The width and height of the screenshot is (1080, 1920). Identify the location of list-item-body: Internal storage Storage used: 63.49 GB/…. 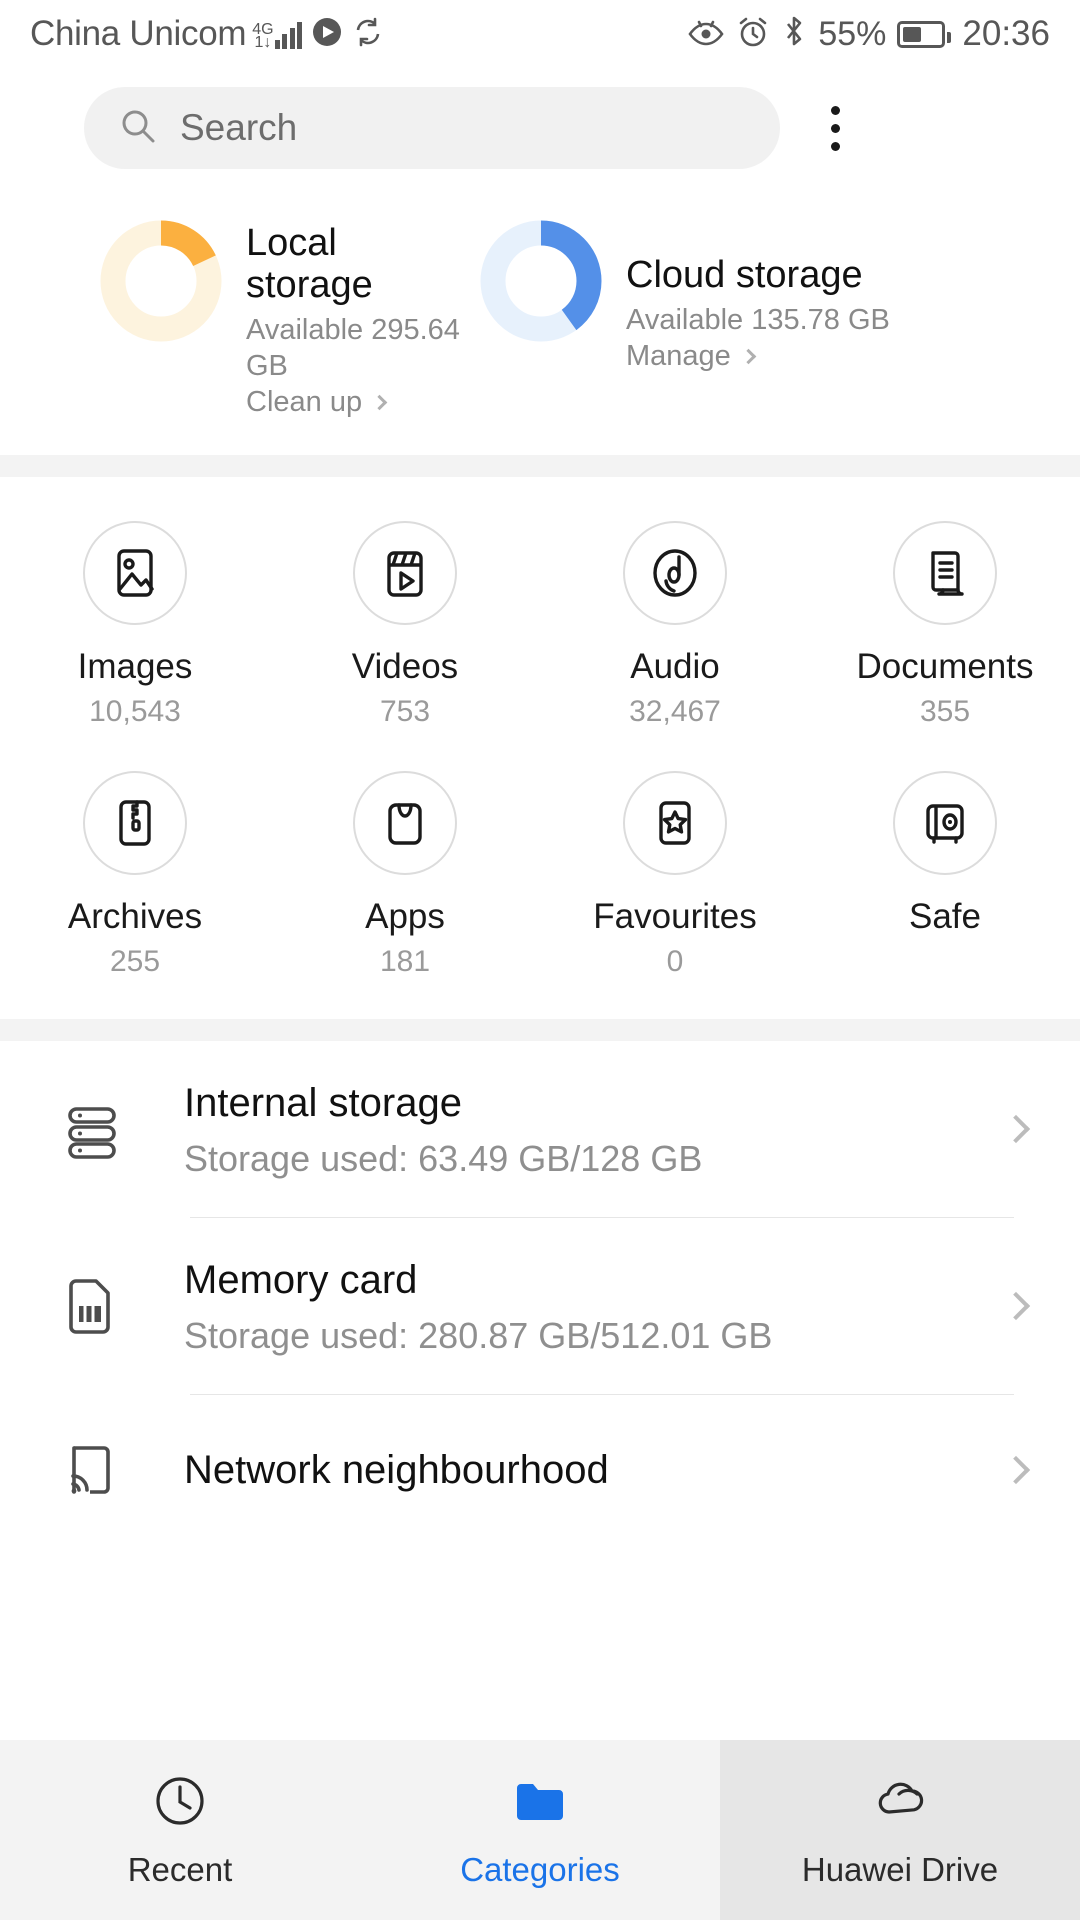
(581, 1129).